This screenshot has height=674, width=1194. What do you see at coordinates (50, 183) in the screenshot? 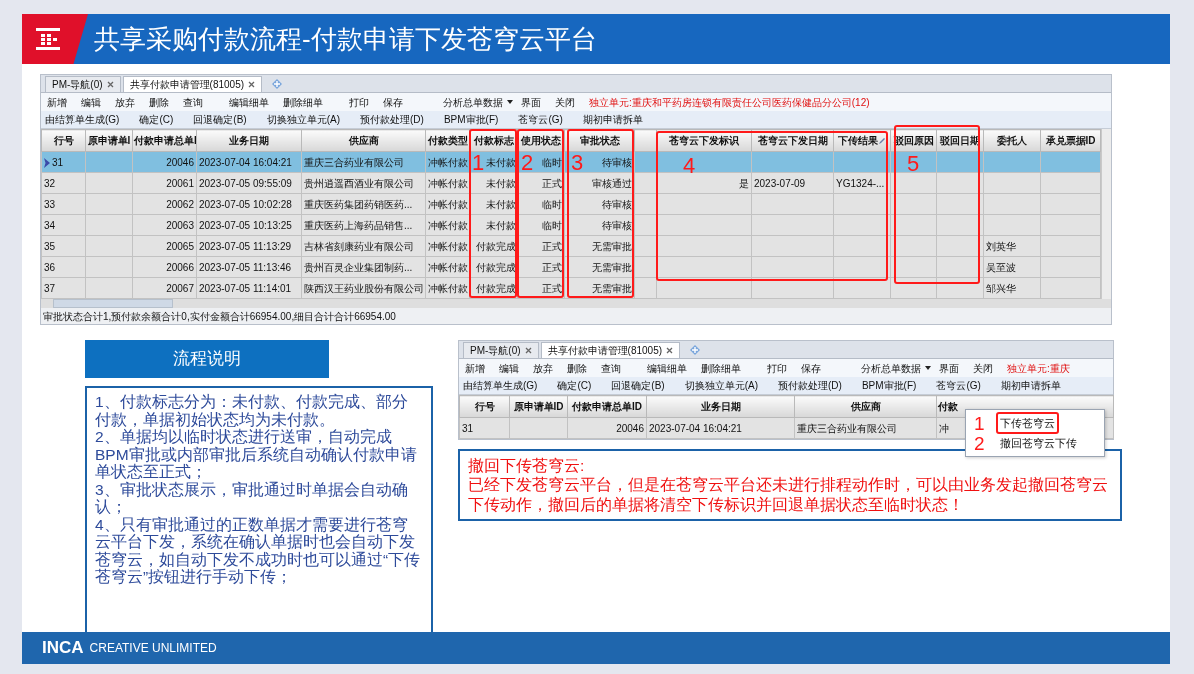
I see `row-number: 32` at bounding box center [50, 183].